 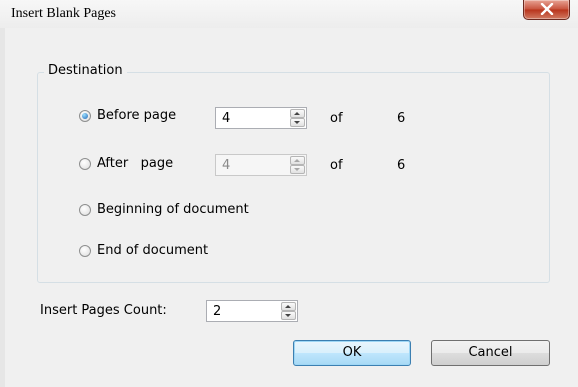 I want to click on radio-after-page-label: After page, so click(x=135, y=163).